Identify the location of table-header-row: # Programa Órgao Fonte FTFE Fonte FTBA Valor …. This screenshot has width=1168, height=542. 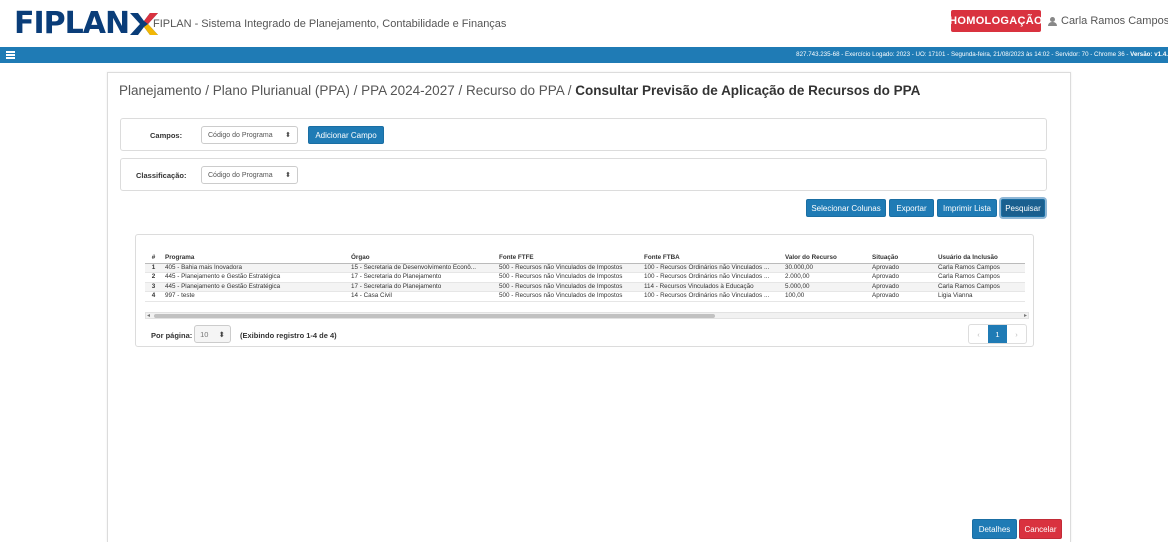
(585, 258).